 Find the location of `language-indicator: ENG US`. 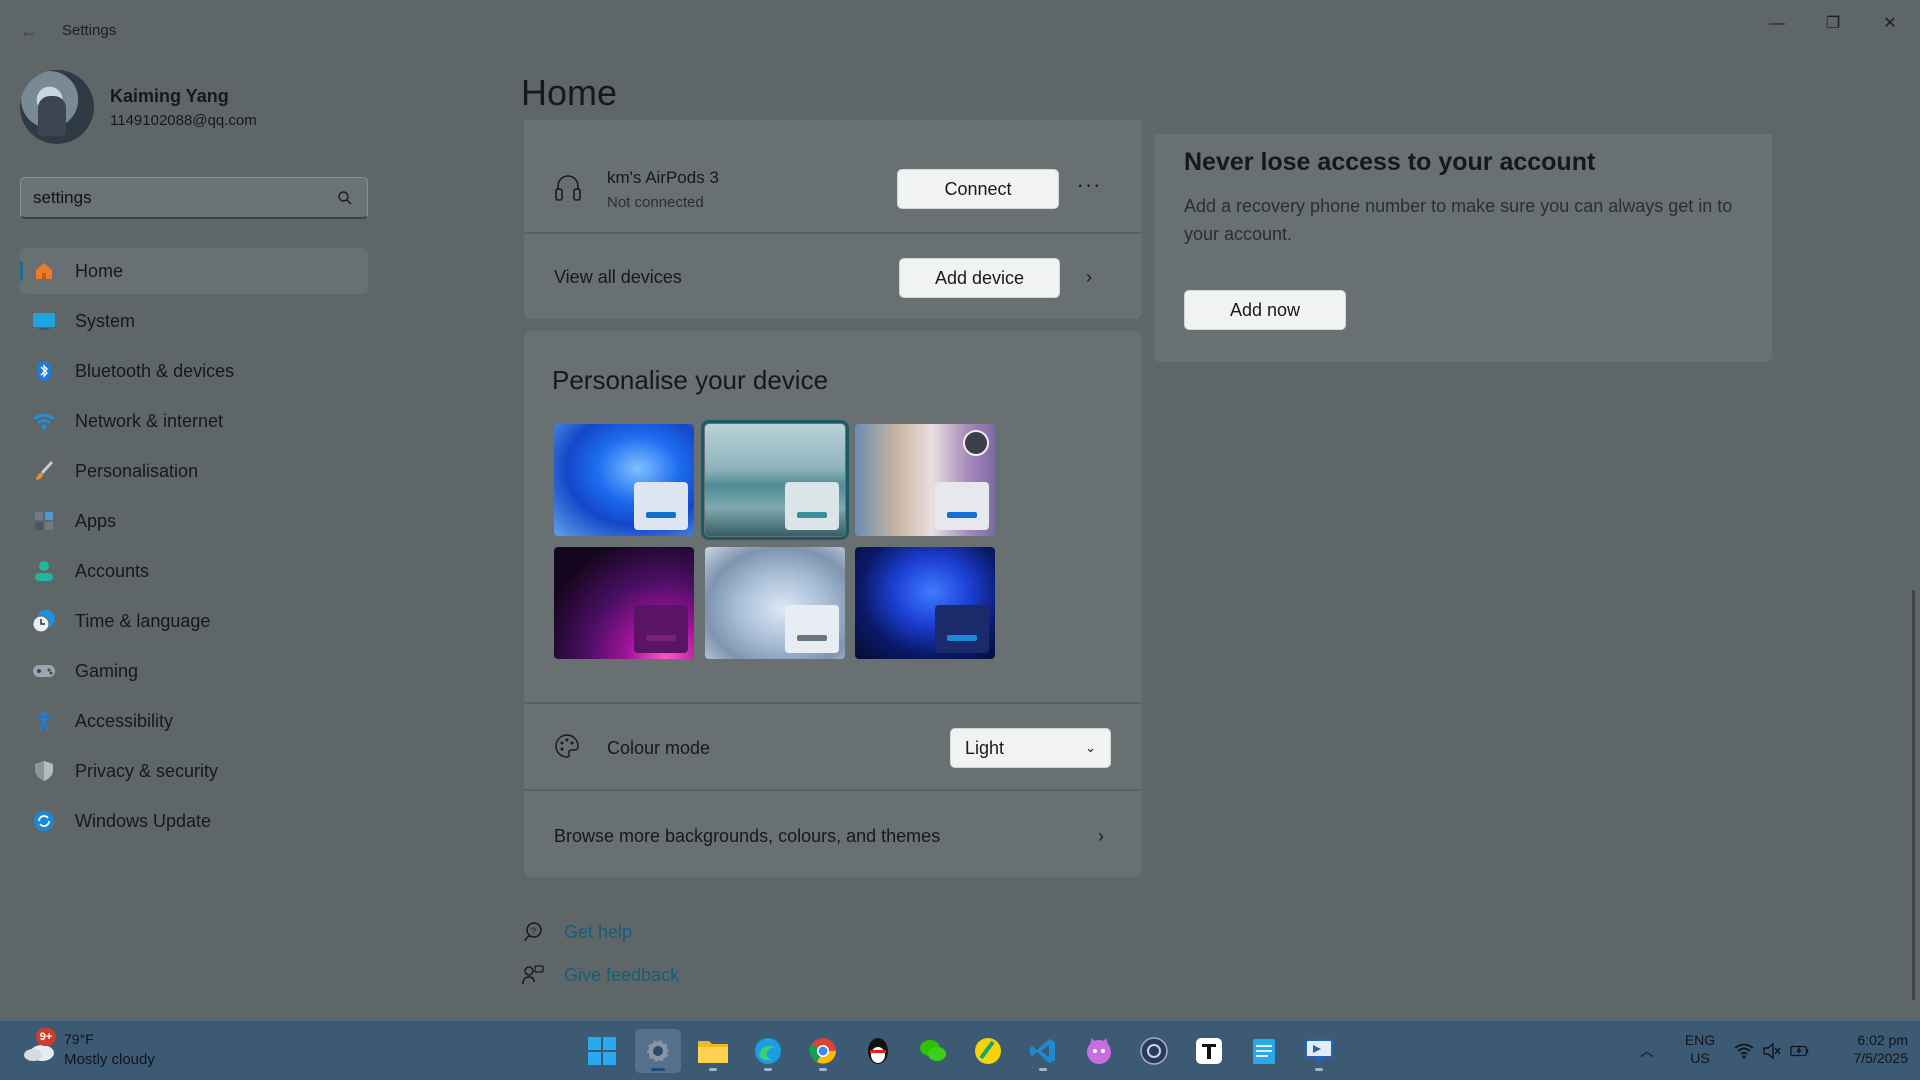

language-indicator: ENG US is located at coordinates (1700, 1049).